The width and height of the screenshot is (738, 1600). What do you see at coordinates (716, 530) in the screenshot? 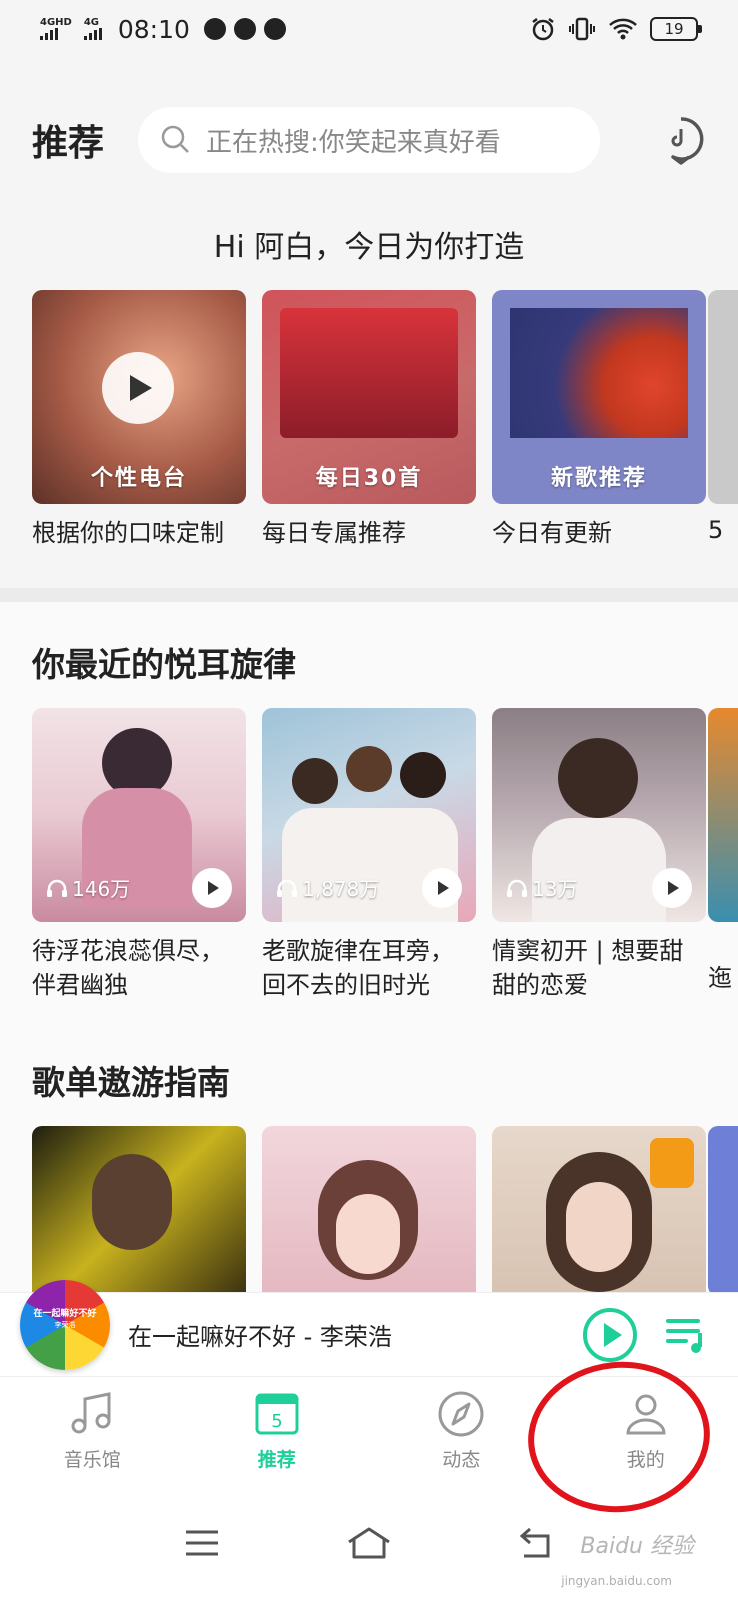
I see `daily-peek-caption: 5` at bounding box center [716, 530].